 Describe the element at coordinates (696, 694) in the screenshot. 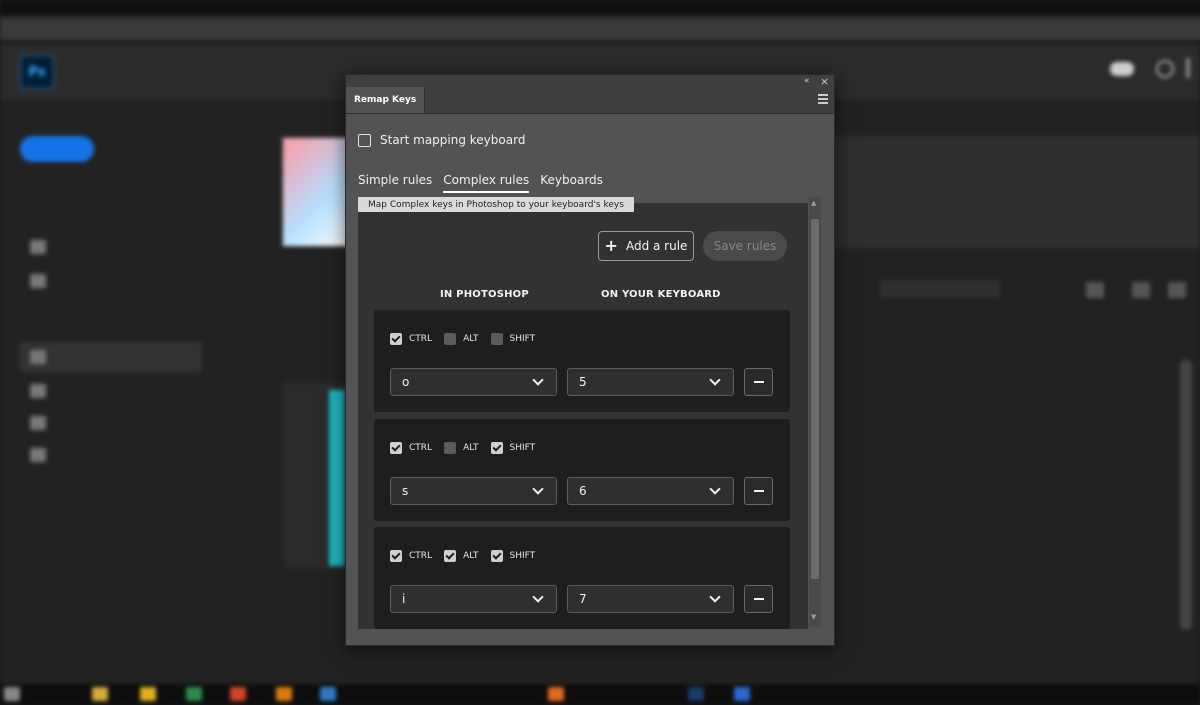

I see `photoshop-taskbar-icon` at that location.